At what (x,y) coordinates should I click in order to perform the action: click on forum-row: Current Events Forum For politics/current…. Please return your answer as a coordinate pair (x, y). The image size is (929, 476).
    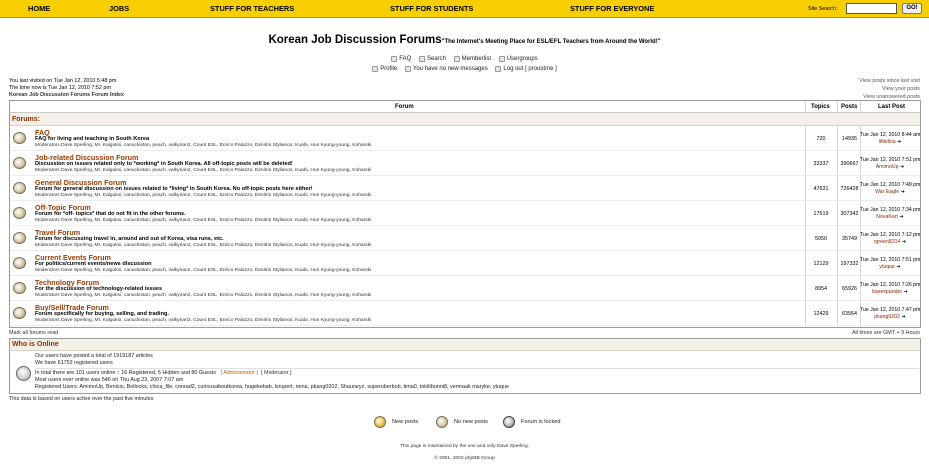
    Looking at the image, I should click on (465, 263).